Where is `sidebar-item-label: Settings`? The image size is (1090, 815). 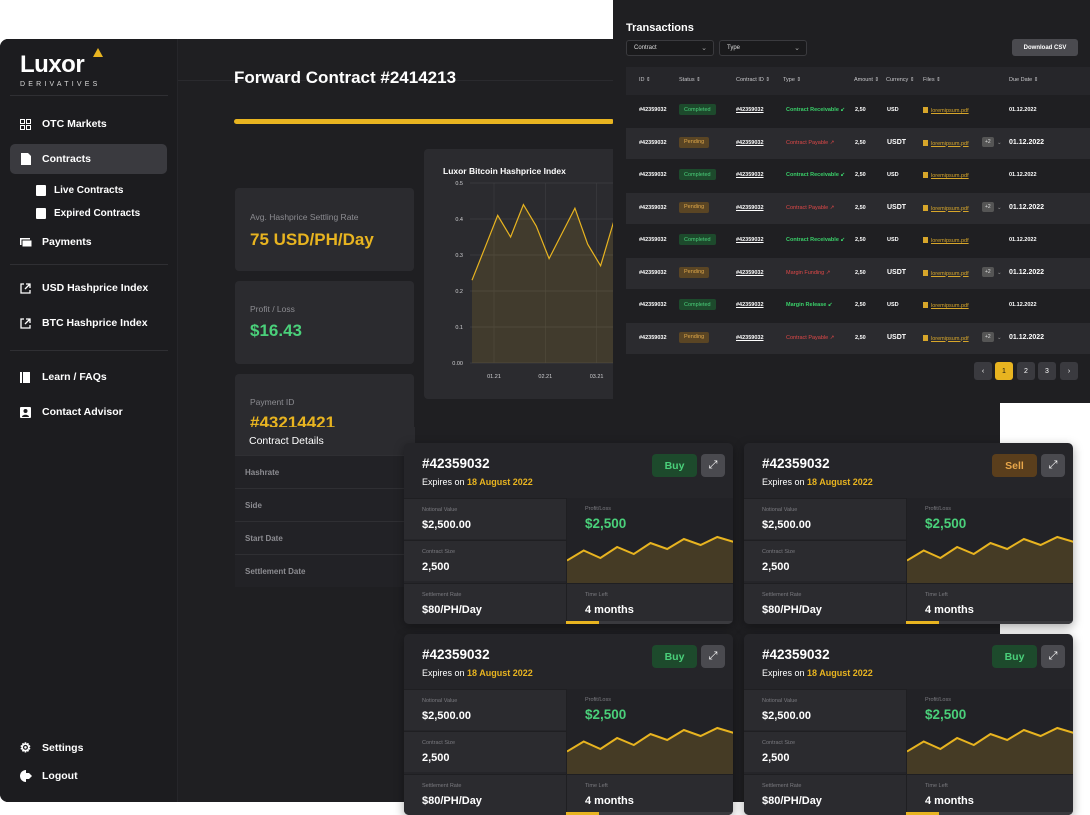 sidebar-item-label: Settings is located at coordinates (63, 748).